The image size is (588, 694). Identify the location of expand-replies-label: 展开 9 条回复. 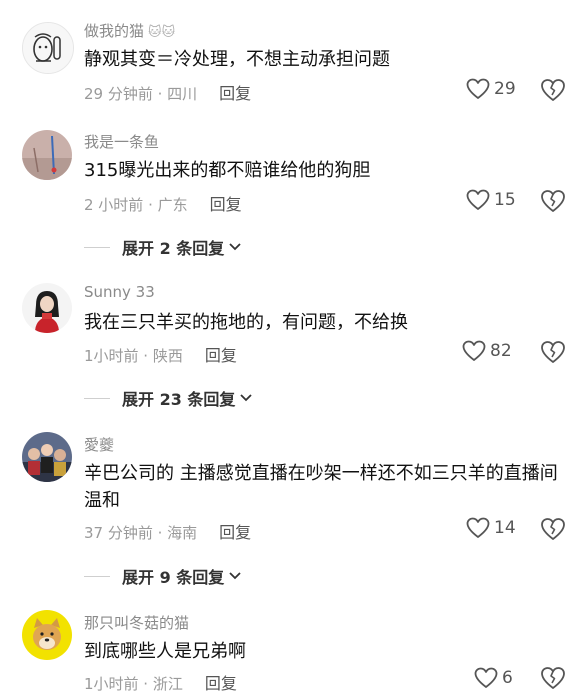
(173, 577).